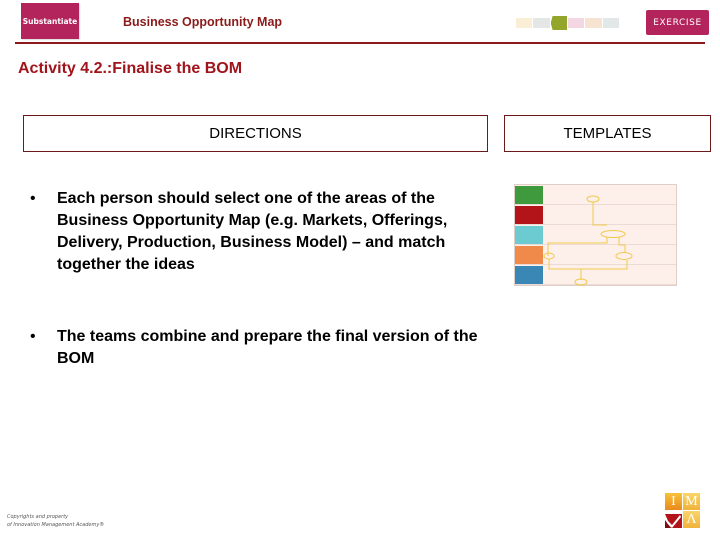 The height and width of the screenshot is (540, 720). I want to click on connector-lines, so click(588, 240).